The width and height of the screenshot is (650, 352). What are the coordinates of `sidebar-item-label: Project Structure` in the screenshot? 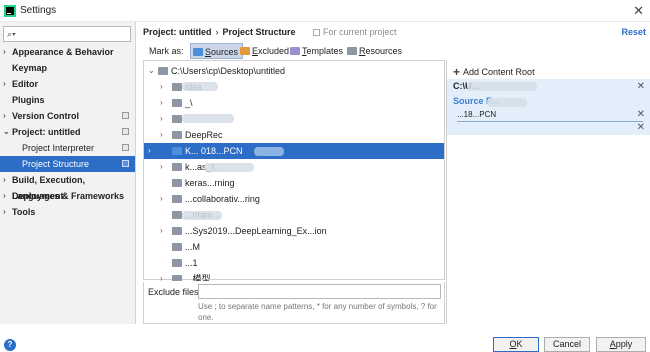 It's located at (56, 164).